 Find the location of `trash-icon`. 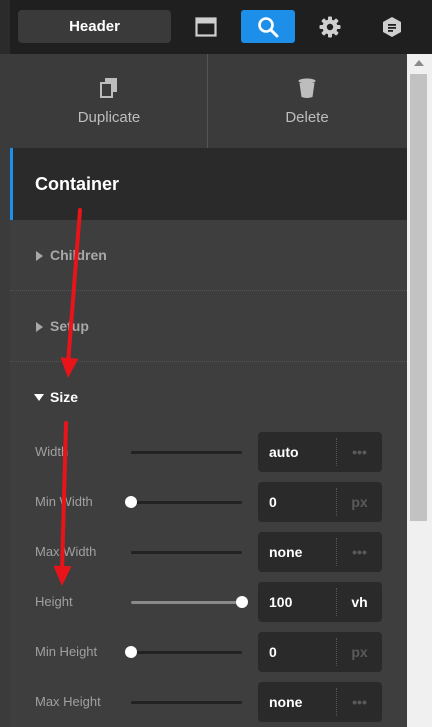

trash-icon is located at coordinates (307, 88).